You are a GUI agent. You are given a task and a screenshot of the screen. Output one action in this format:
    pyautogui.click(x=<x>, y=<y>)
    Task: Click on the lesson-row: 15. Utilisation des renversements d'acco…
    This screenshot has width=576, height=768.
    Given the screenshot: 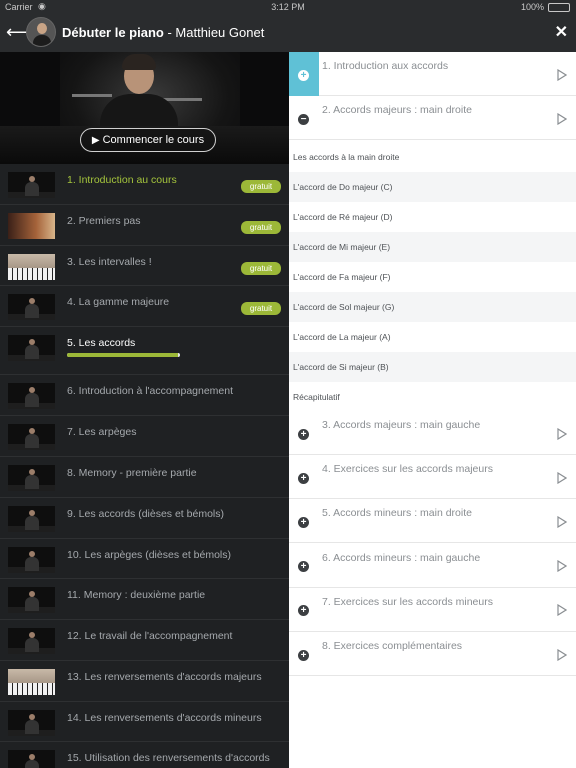 What is the action you would take?
    pyautogui.click(x=144, y=755)
    